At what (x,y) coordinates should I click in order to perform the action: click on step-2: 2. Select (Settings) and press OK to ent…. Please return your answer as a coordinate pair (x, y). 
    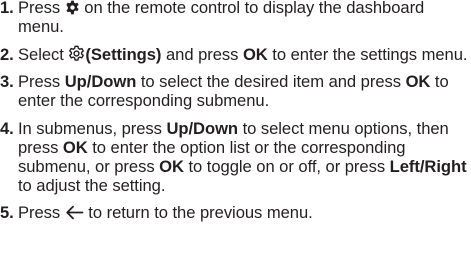
    Looking at the image, I should click on (235, 54).